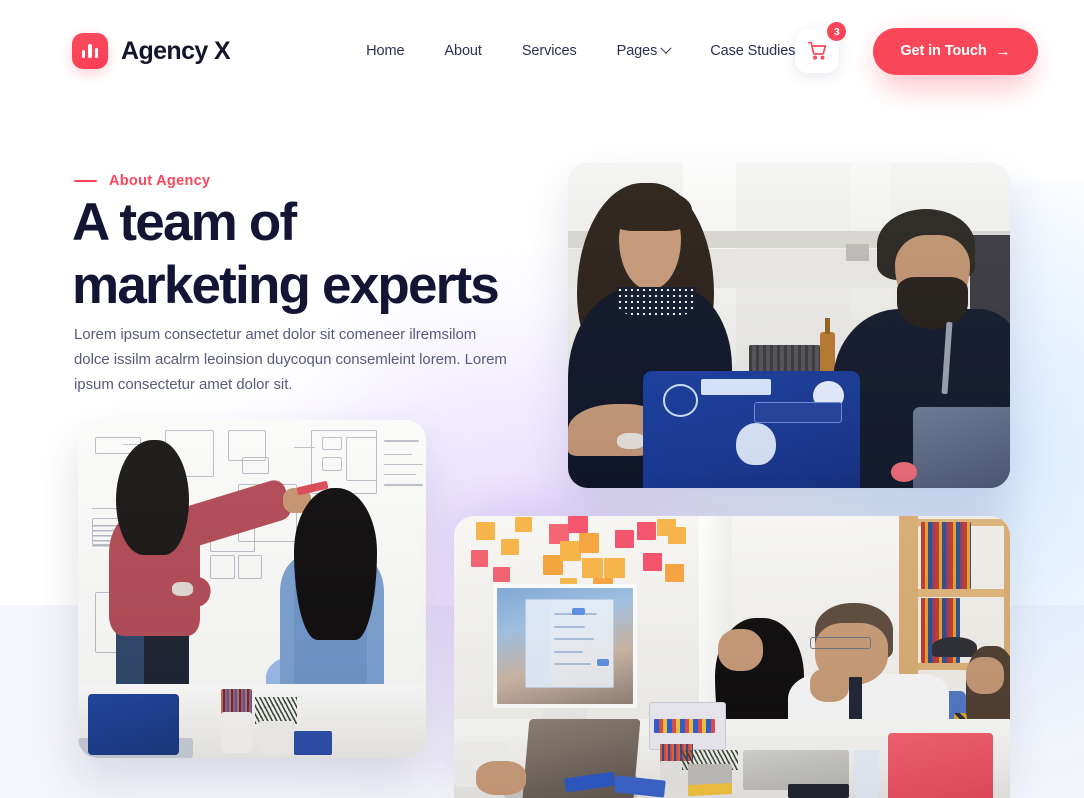 This screenshot has height=798, width=1084. I want to click on page-title: A team of marketing experts, so click(307, 254).